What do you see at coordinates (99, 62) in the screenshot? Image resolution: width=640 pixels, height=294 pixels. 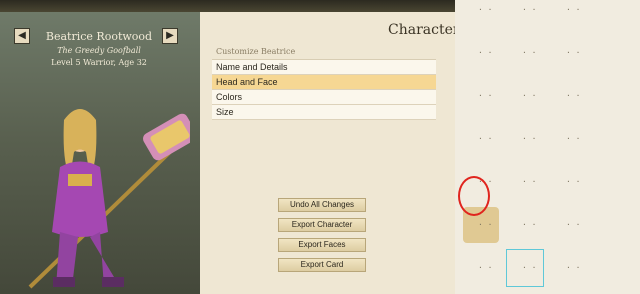 I see `hero-level: Level 5 Warrior, Age 32` at bounding box center [99, 62].